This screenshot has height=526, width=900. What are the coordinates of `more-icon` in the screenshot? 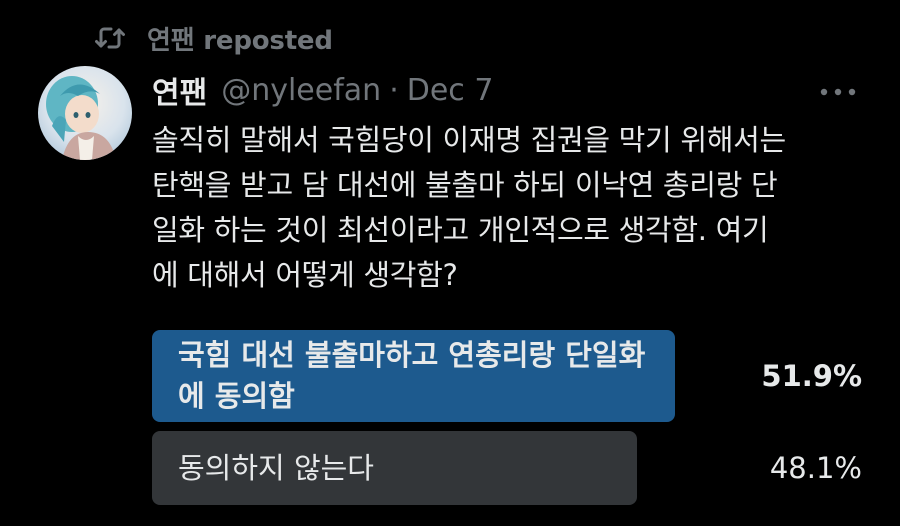 It's located at (838, 90).